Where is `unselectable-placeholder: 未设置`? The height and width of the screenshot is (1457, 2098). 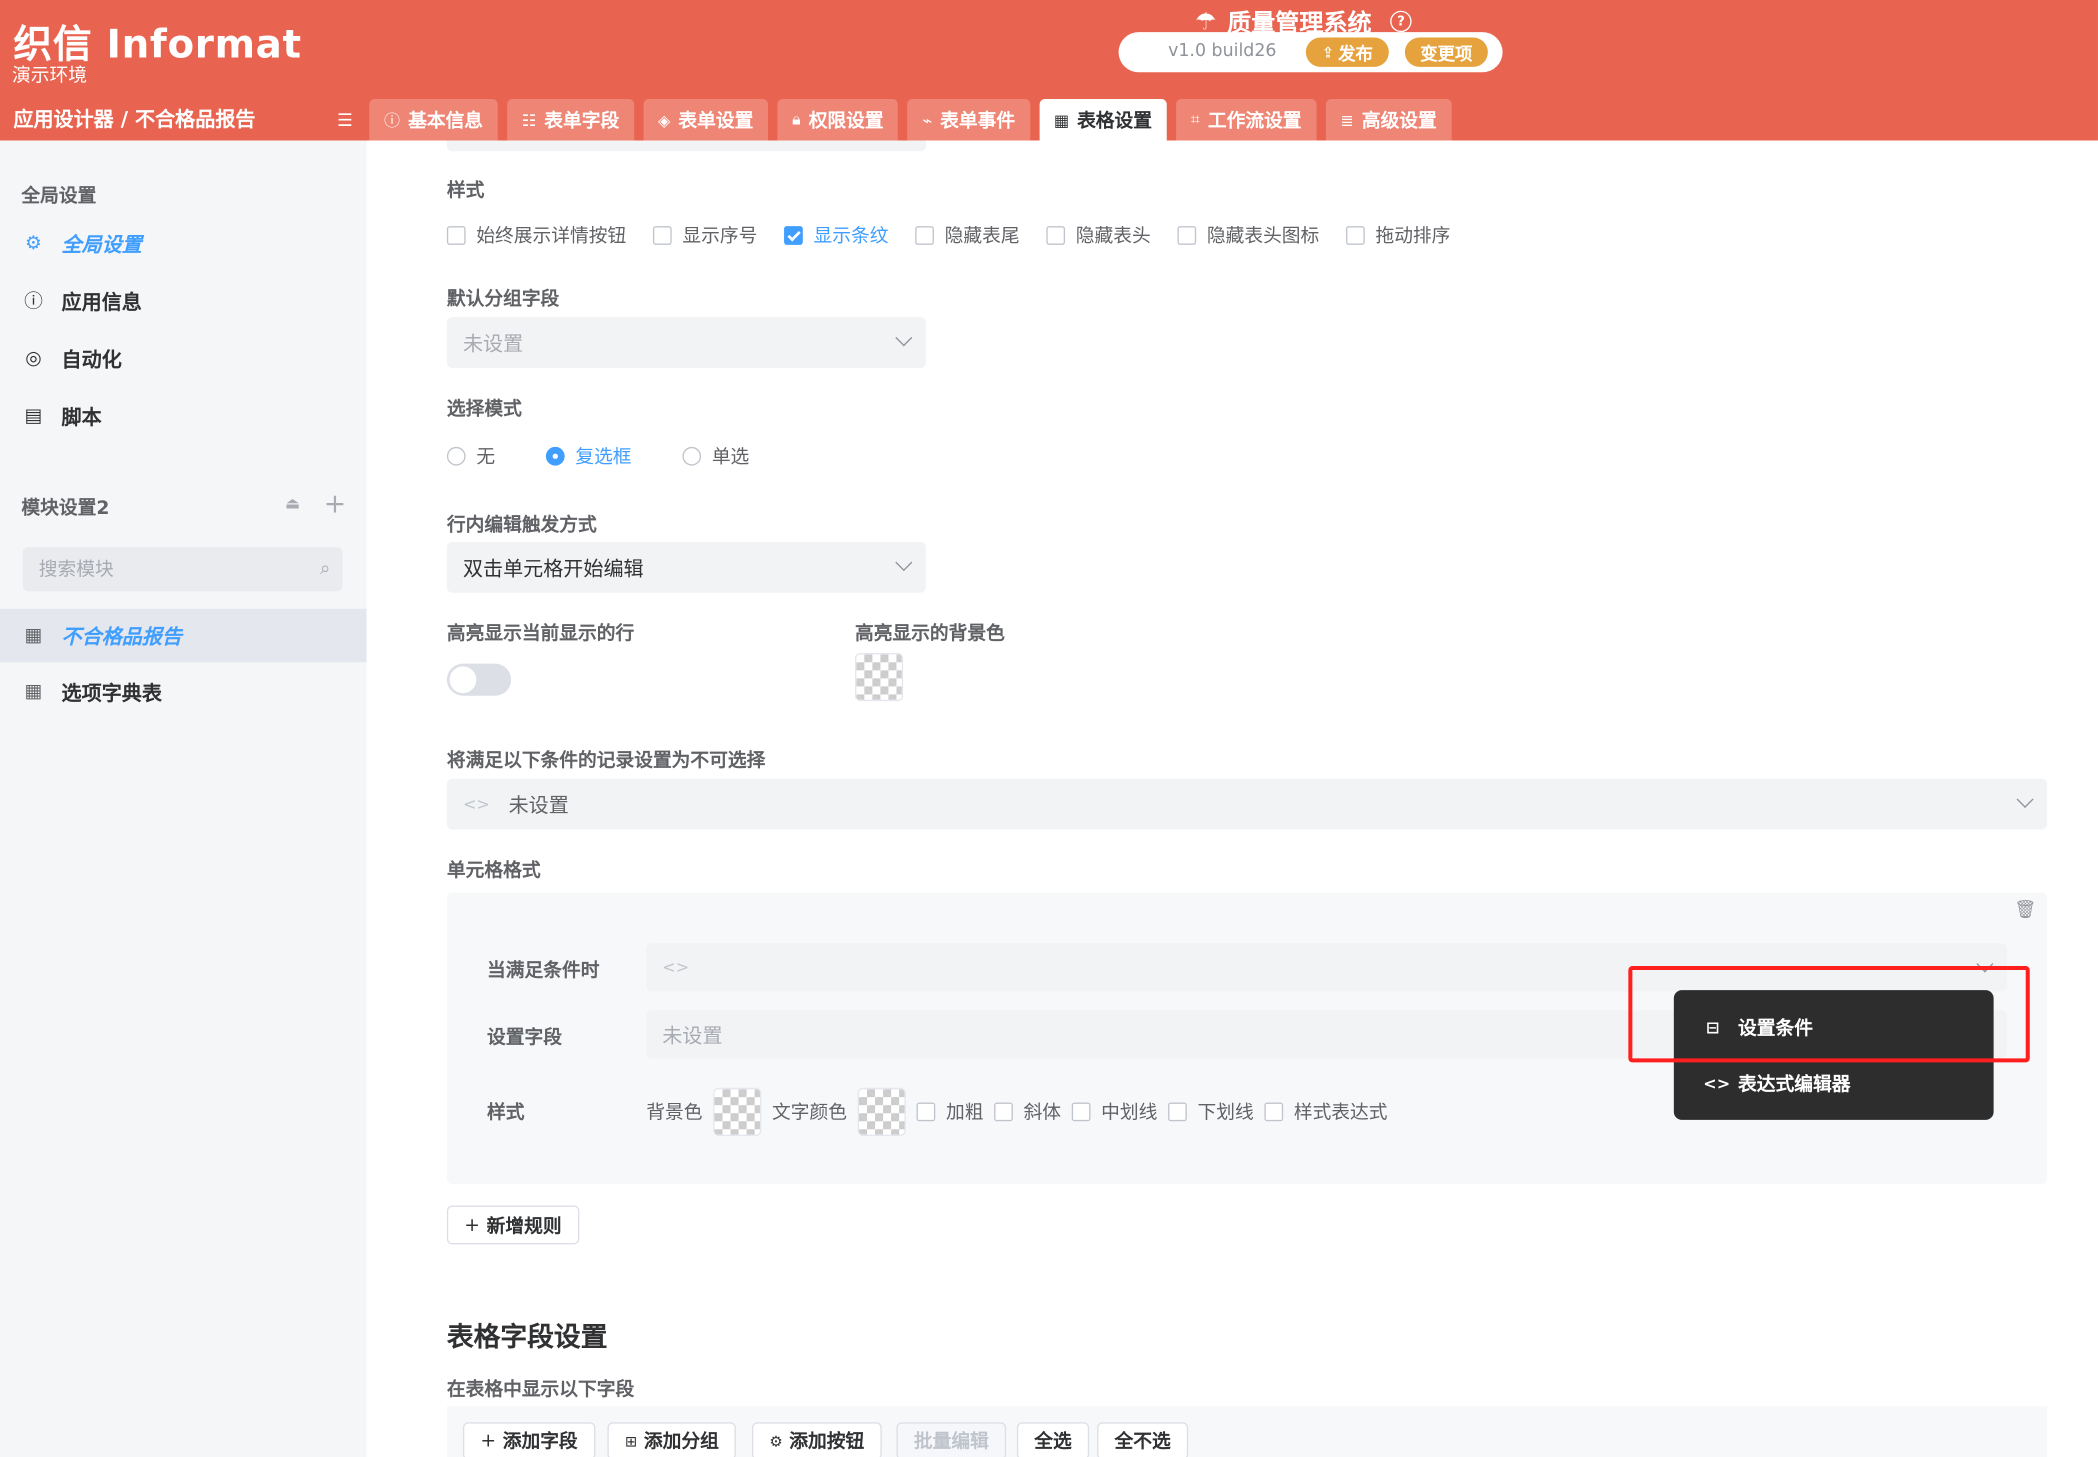 unselectable-placeholder: 未设置 is located at coordinates (538, 804).